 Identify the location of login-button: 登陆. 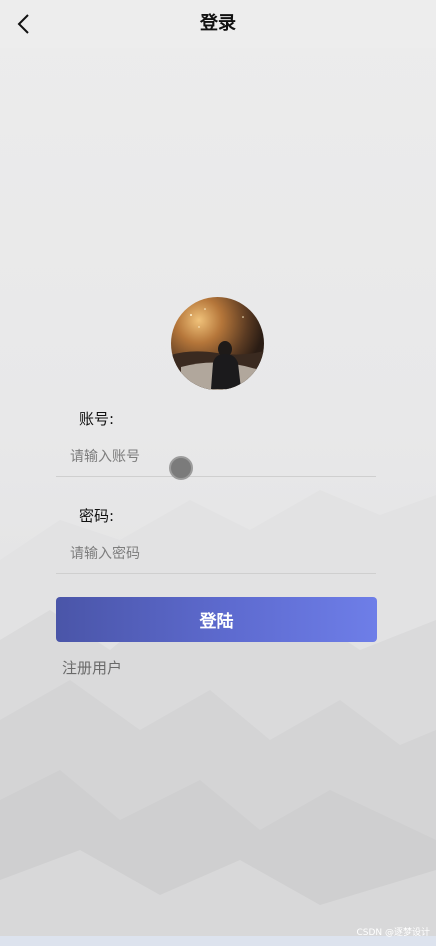
(216, 619).